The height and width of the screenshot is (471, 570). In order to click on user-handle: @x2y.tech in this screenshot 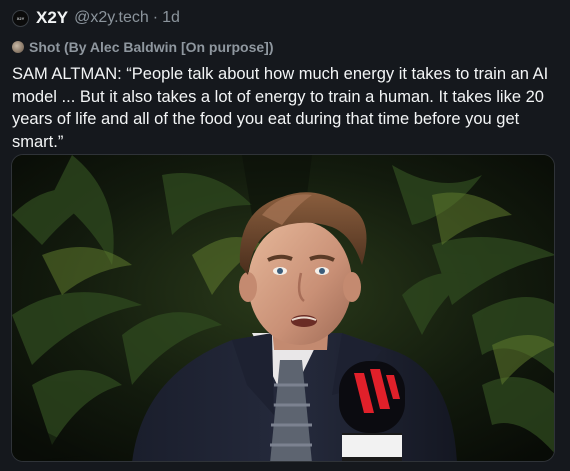, I will do `click(111, 18)`.